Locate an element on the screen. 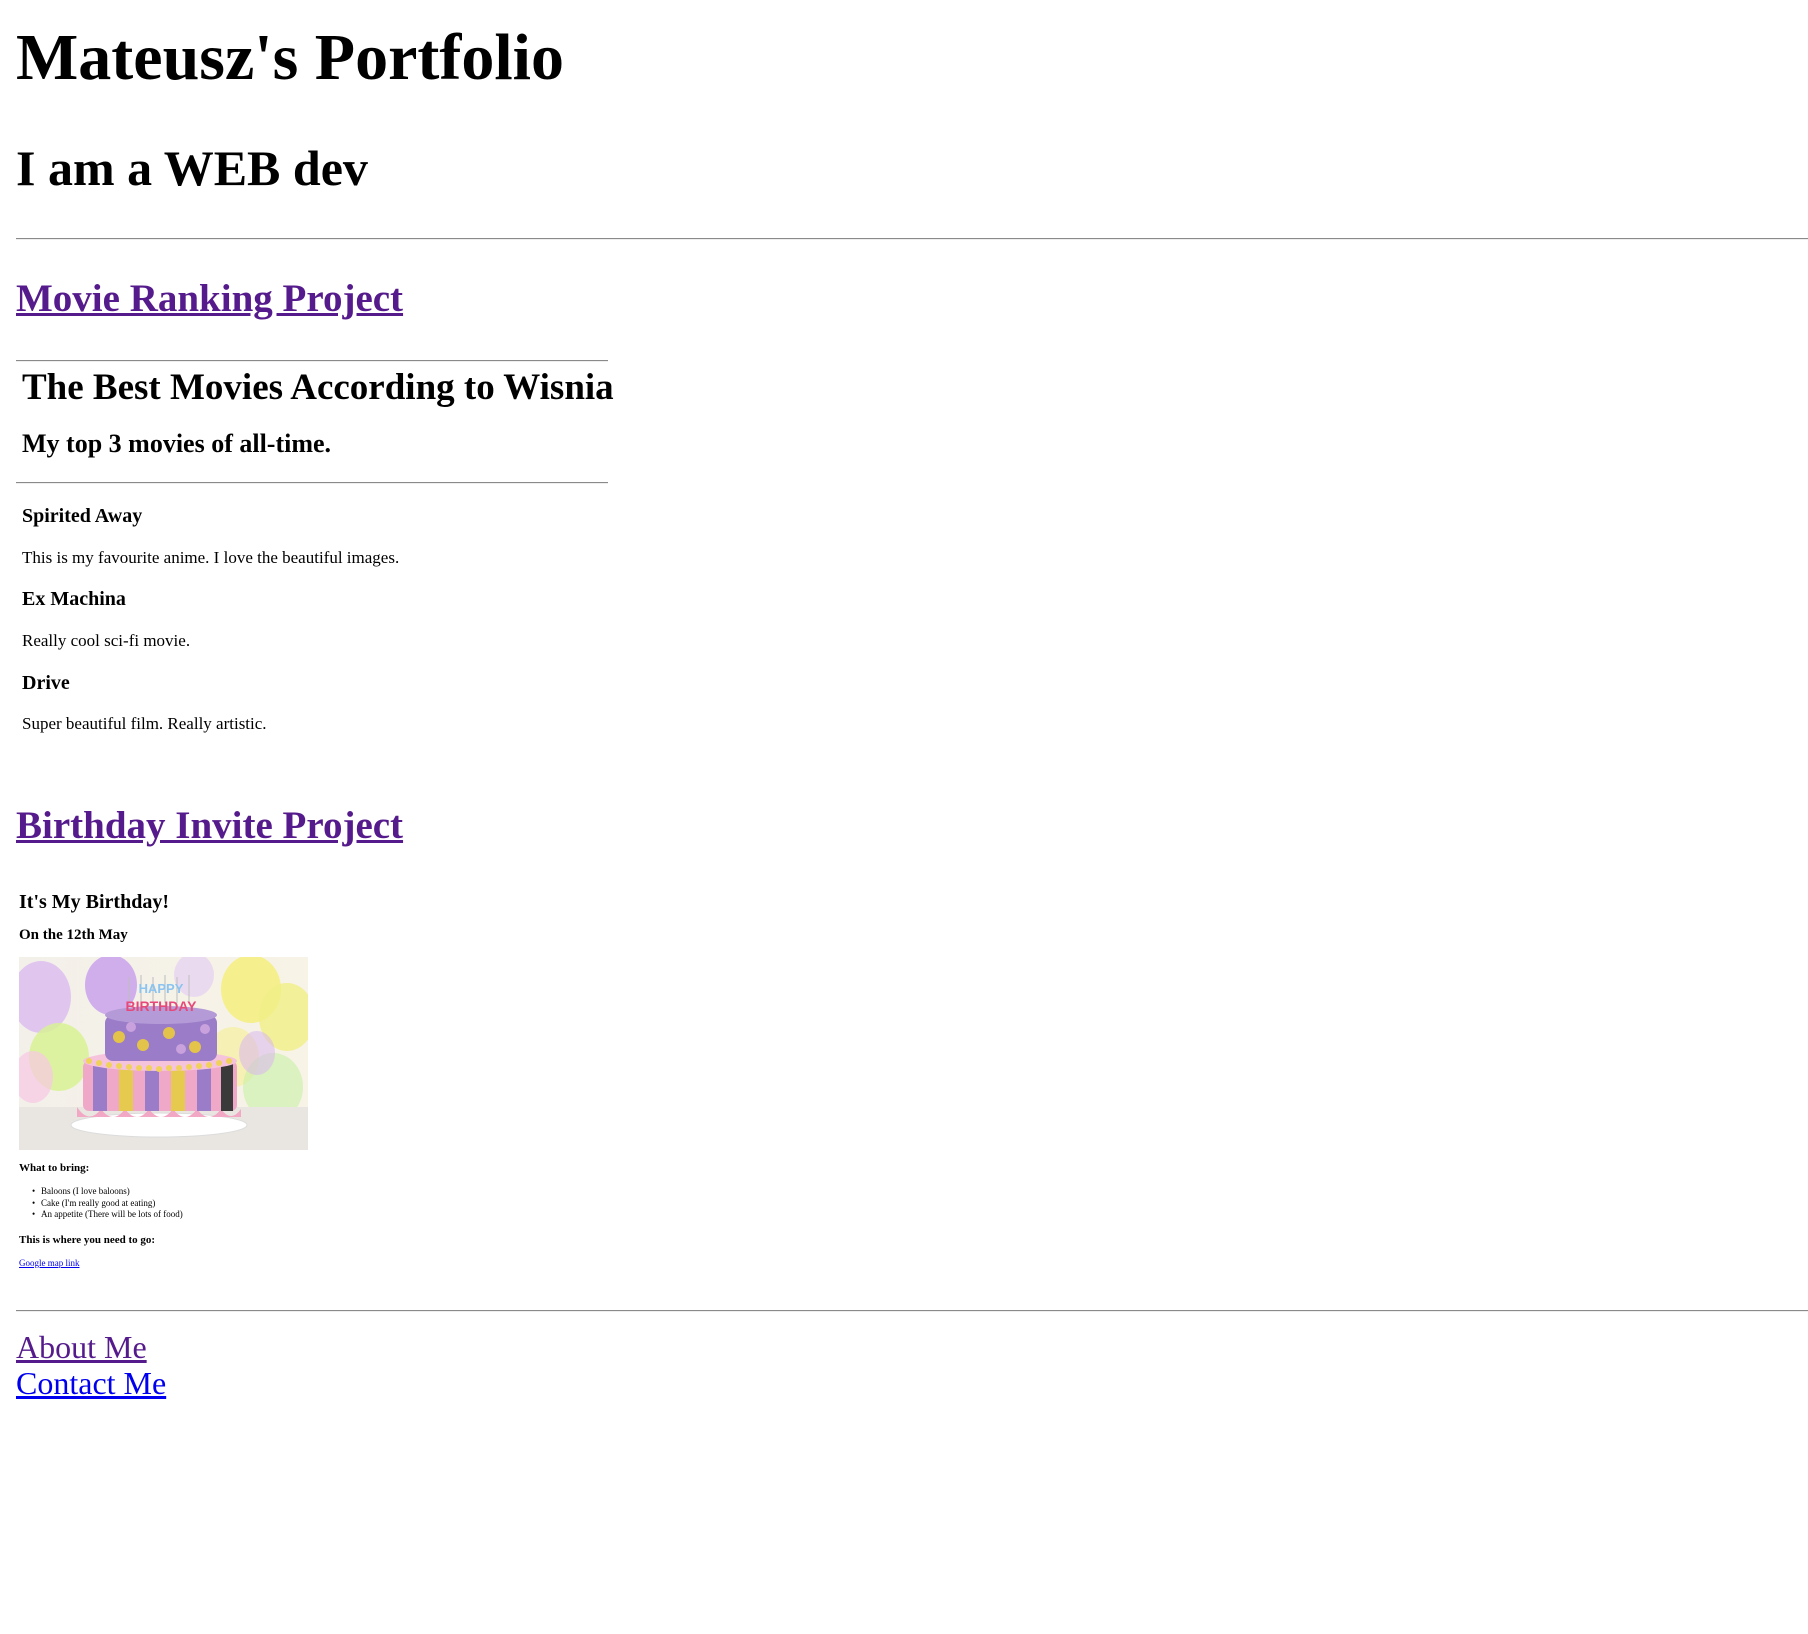 The image size is (1808, 1634). about-me-link: About Me is located at coordinates (81, 1347).